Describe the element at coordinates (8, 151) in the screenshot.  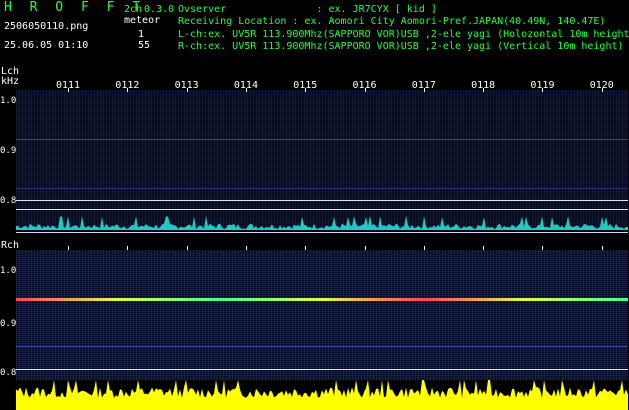
I see `lch-tick-0-9: 0.9` at that location.